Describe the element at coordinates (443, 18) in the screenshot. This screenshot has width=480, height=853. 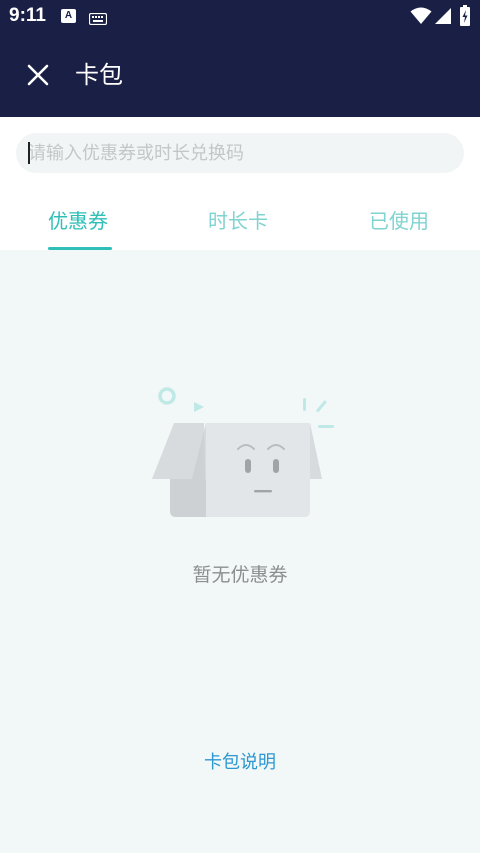
I see `signal-icon` at that location.